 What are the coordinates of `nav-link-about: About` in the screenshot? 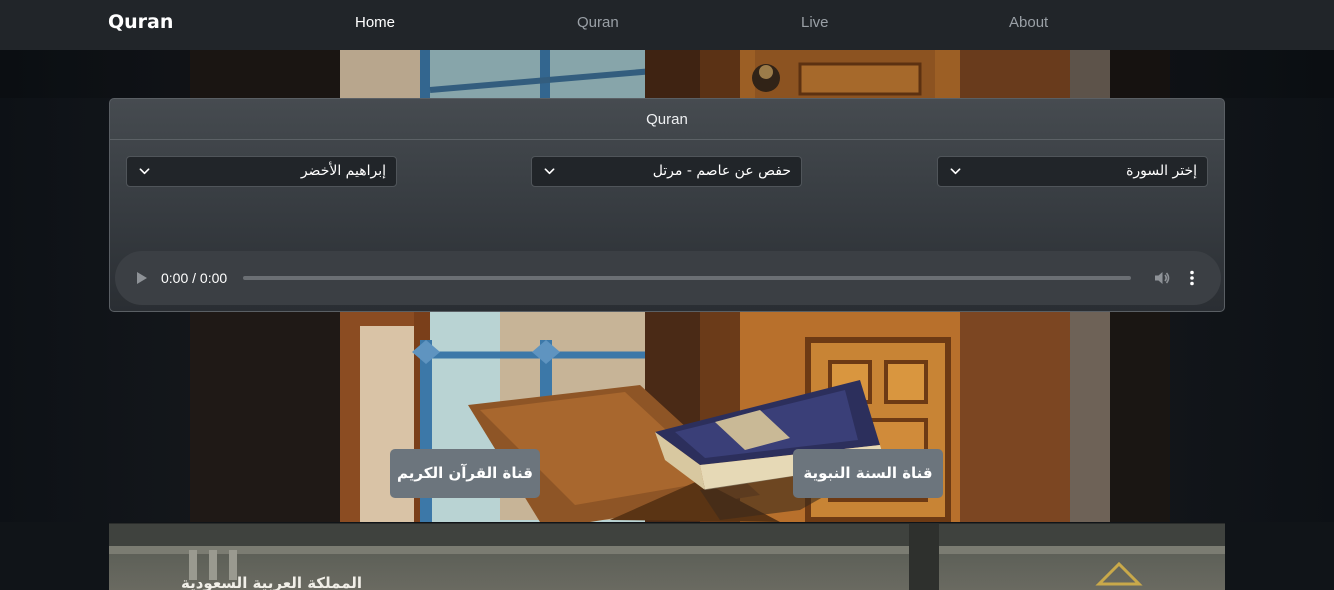 It's located at (1028, 22).